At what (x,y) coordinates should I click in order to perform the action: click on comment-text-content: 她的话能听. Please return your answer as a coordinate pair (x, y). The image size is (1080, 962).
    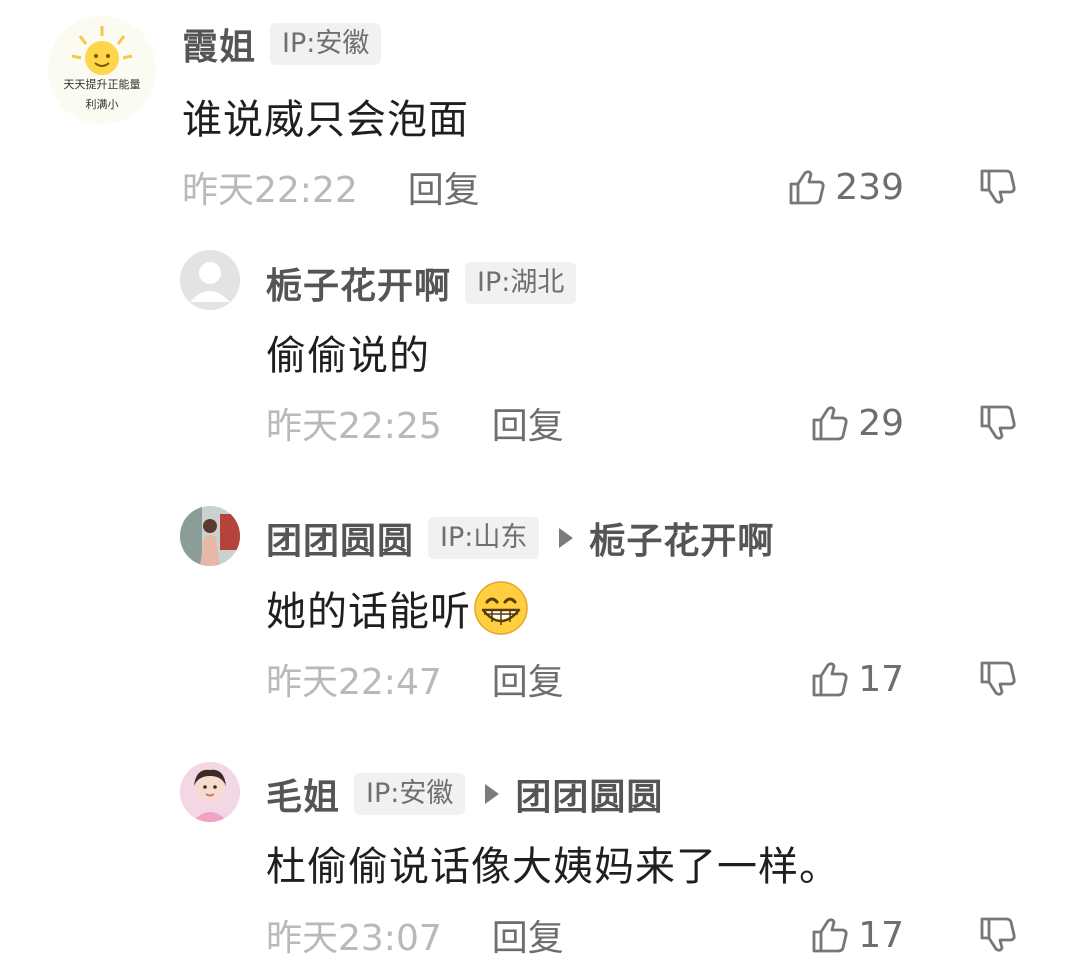
    Looking at the image, I should click on (368, 612).